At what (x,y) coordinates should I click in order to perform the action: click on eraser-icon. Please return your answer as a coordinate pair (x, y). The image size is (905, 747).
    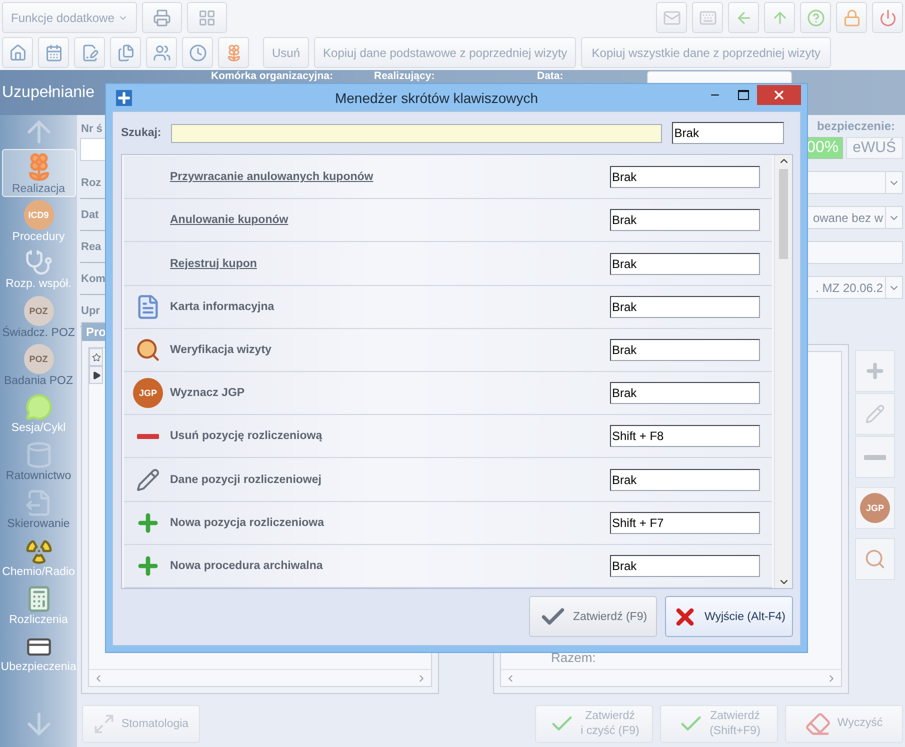
    Looking at the image, I should click on (818, 723).